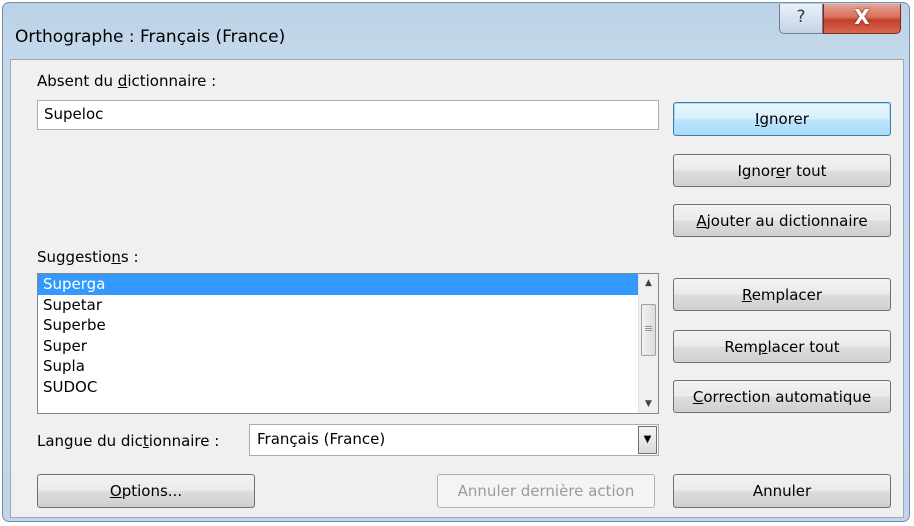 The width and height of the screenshot is (914, 526). Describe the element at coordinates (338, 325) in the screenshot. I see `suggestion-item: Superbe` at that location.